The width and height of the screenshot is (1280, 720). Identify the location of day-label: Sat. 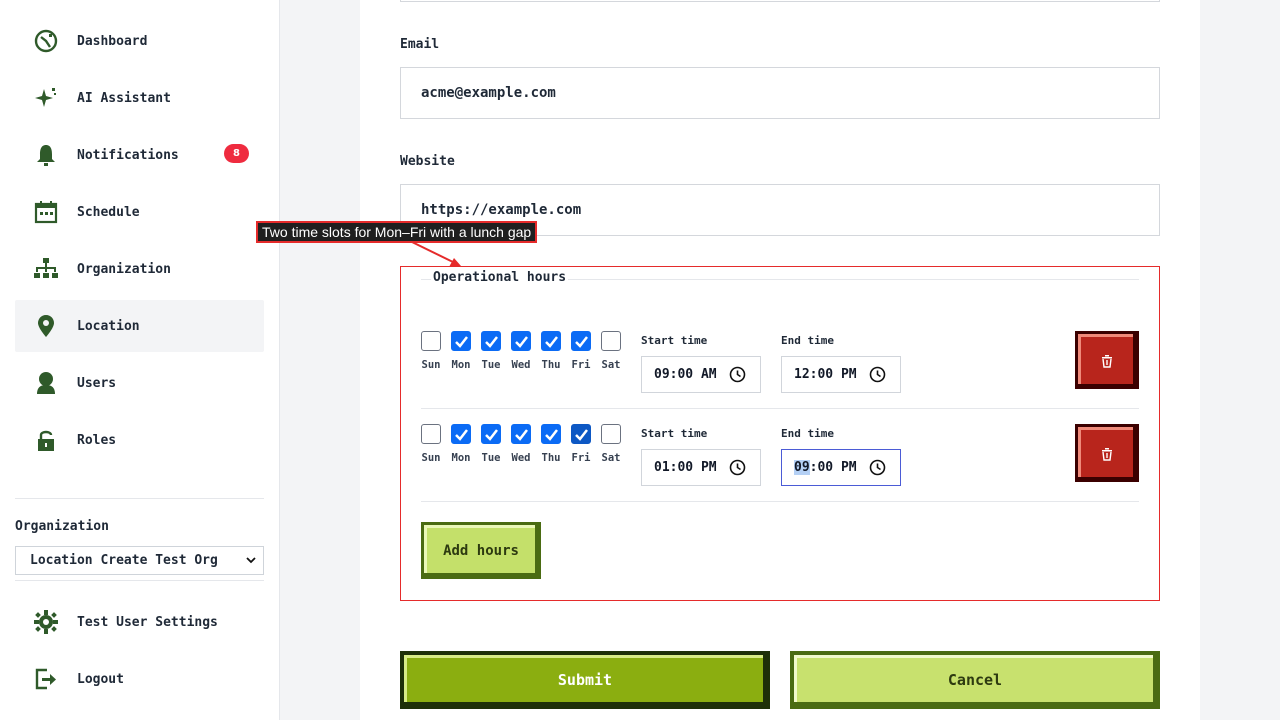
(611, 365).